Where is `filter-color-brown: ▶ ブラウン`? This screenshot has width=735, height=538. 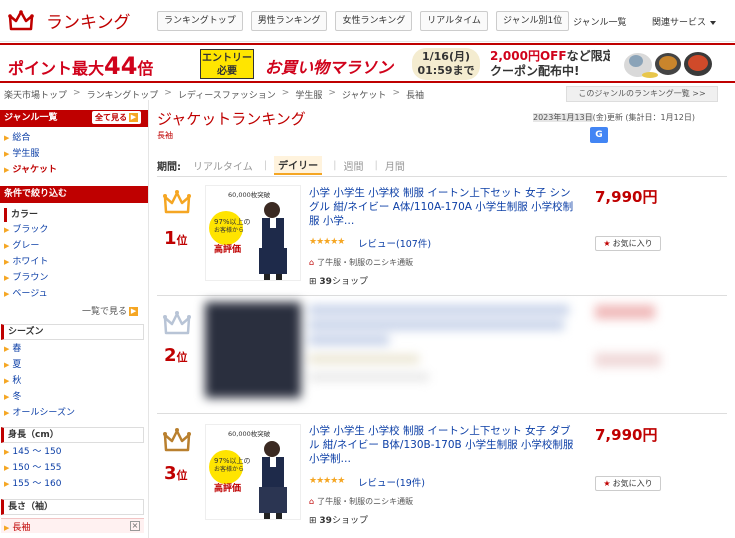 filter-color-brown: ▶ ブラウン is located at coordinates (26, 278).